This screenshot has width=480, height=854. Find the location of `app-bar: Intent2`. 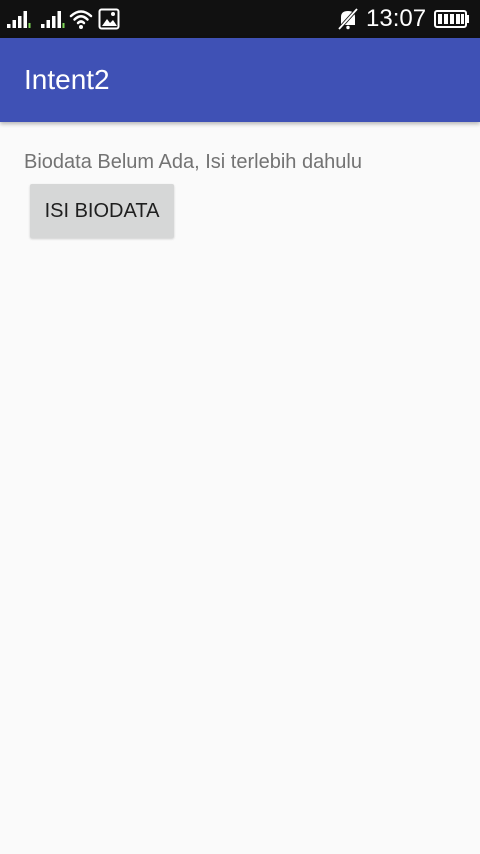

app-bar: Intent2 is located at coordinates (240, 80).